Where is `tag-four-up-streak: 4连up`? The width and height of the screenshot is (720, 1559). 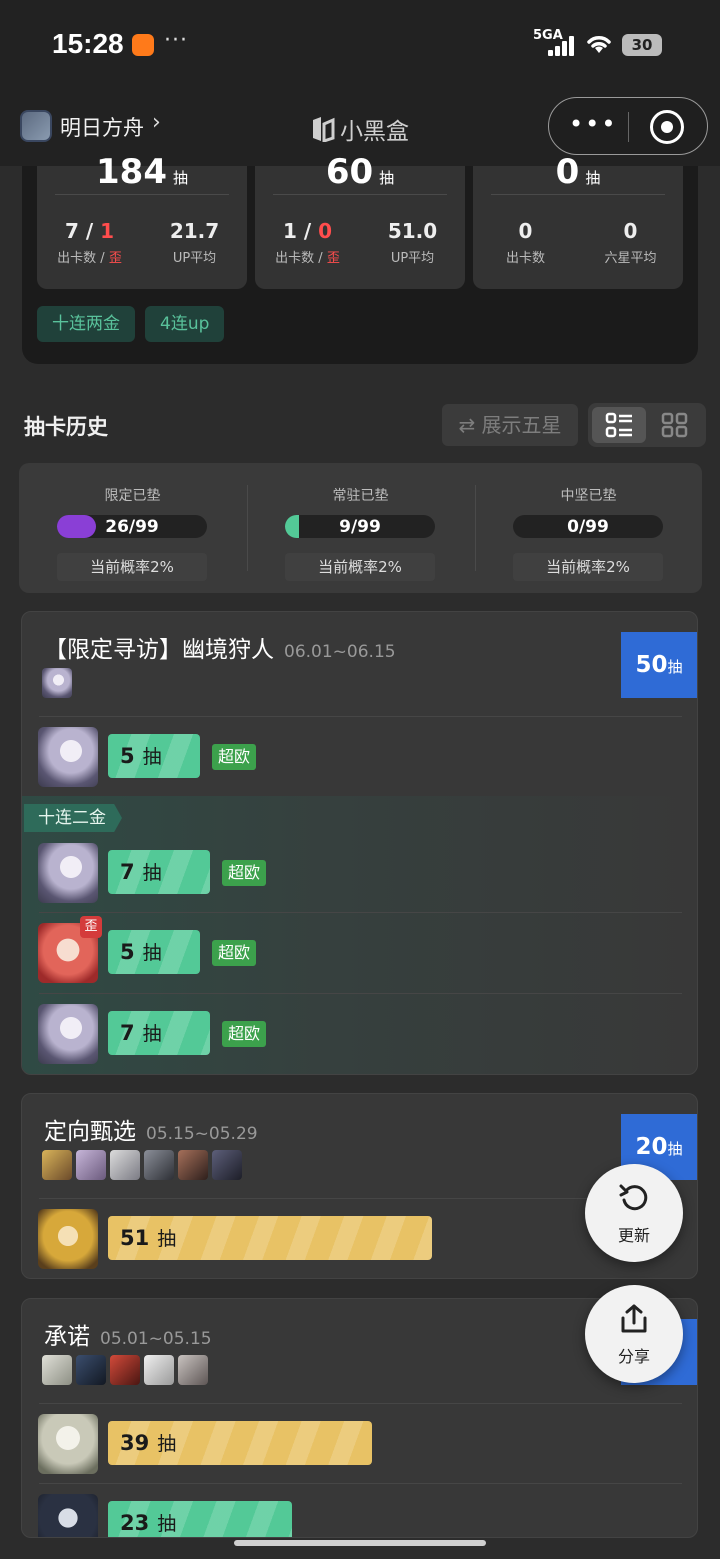 tag-four-up-streak: 4连up is located at coordinates (185, 324).